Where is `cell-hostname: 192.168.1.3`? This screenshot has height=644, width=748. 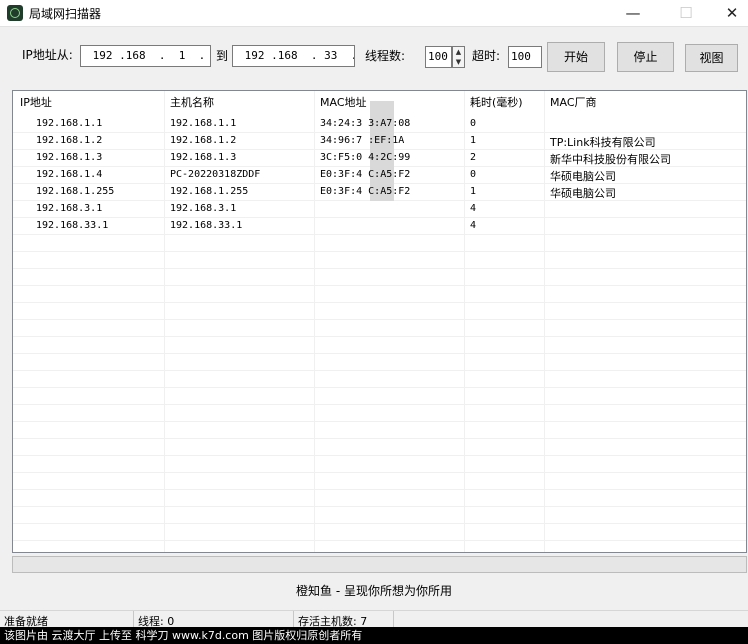 cell-hostname: 192.168.1.3 is located at coordinates (203, 157).